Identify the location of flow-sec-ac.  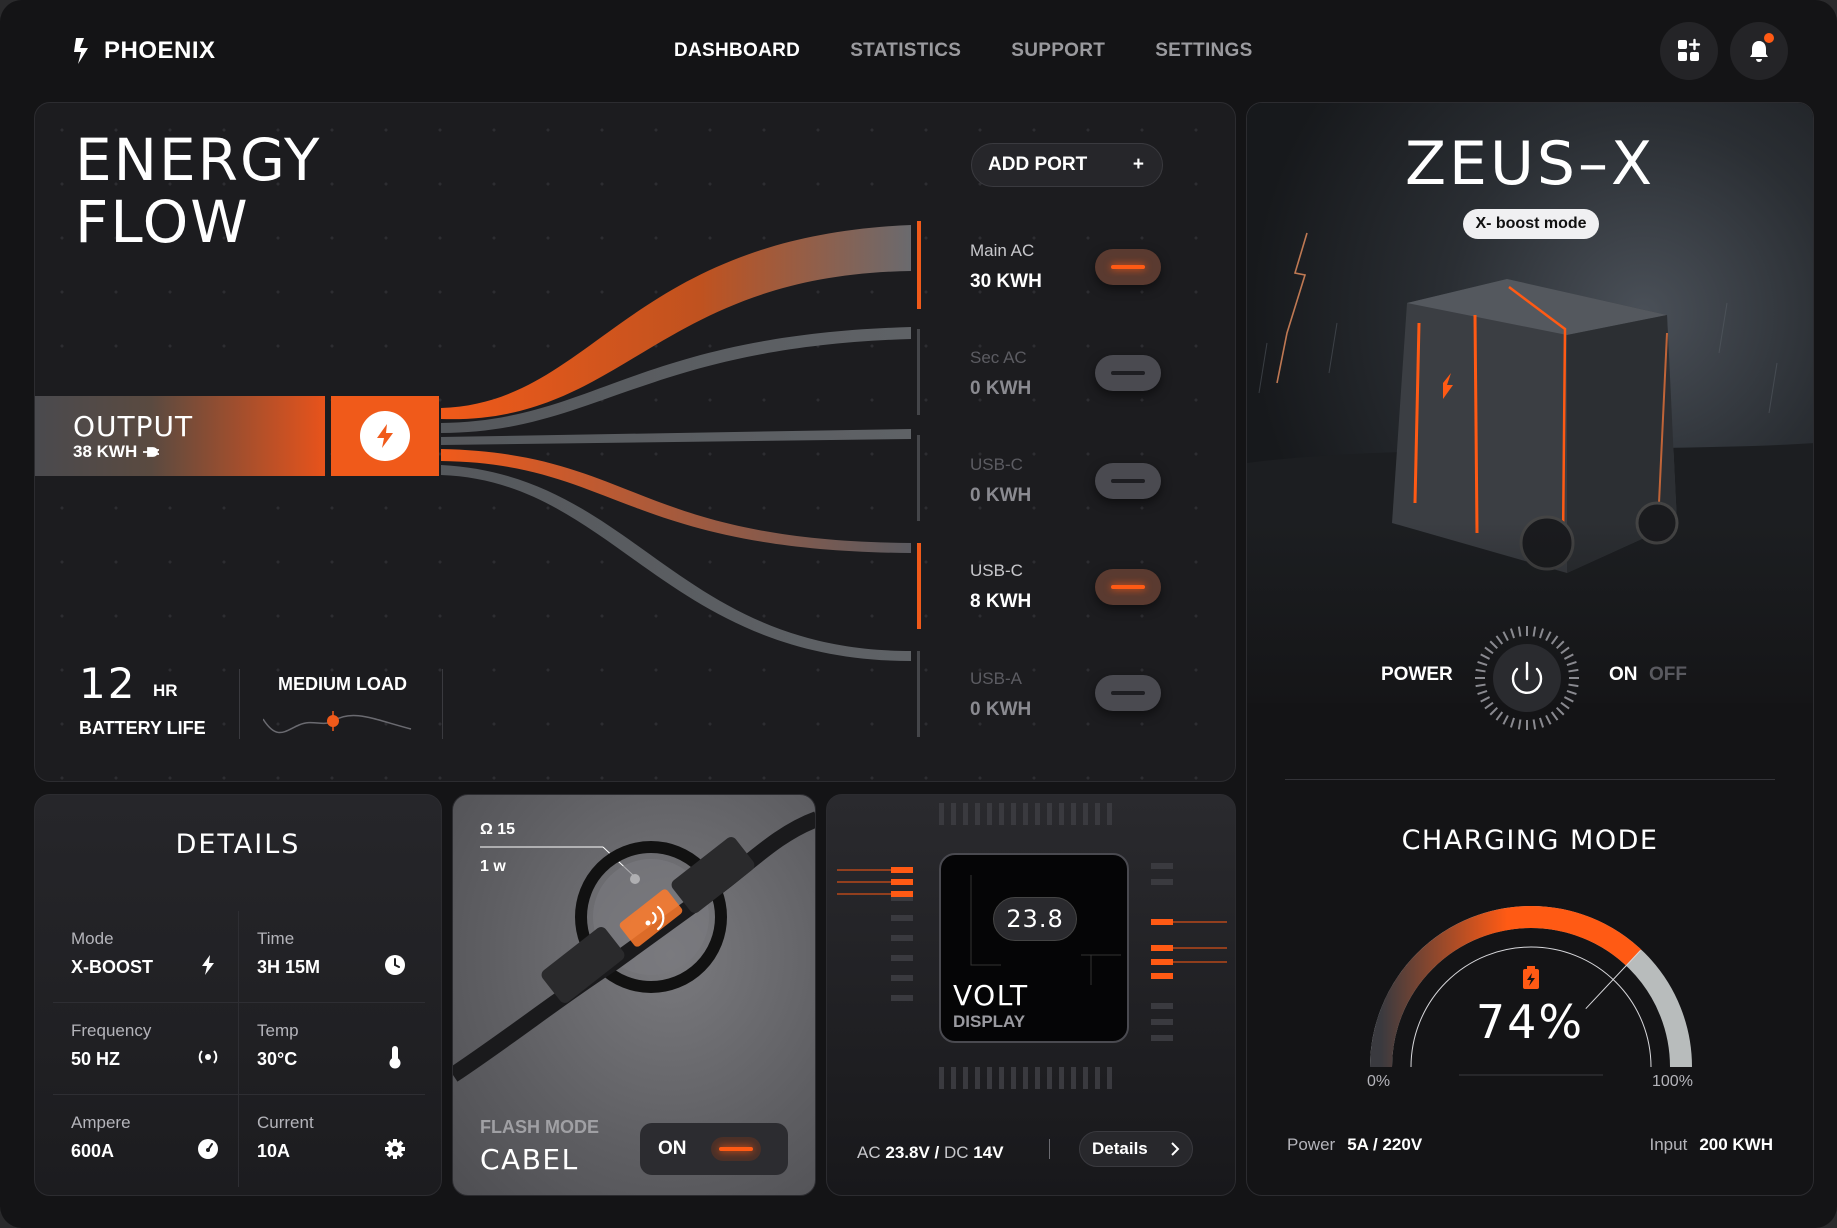
(676, 380).